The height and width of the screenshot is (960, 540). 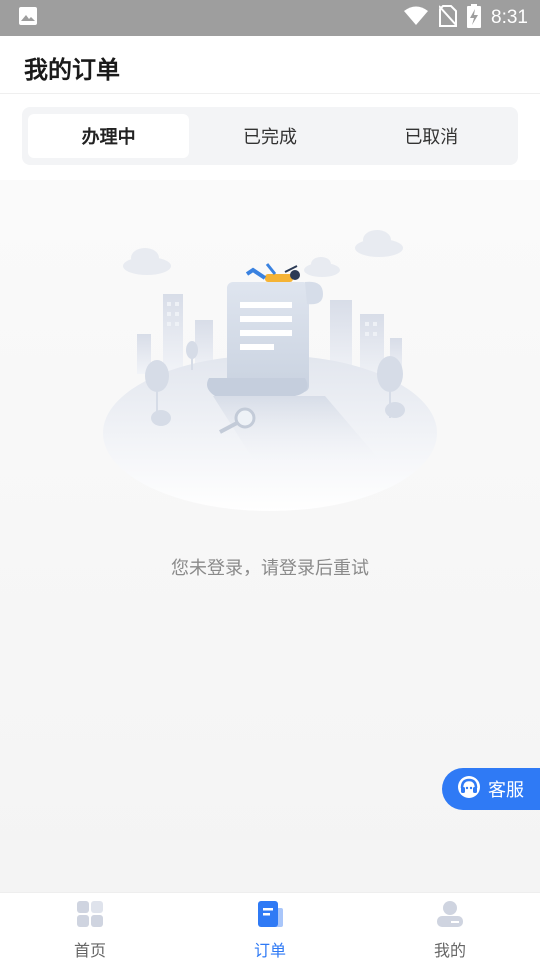 What do you see at coordinates (28, 18) in the screenshot?
I see `image-icon` at bounding box center [28, 18].